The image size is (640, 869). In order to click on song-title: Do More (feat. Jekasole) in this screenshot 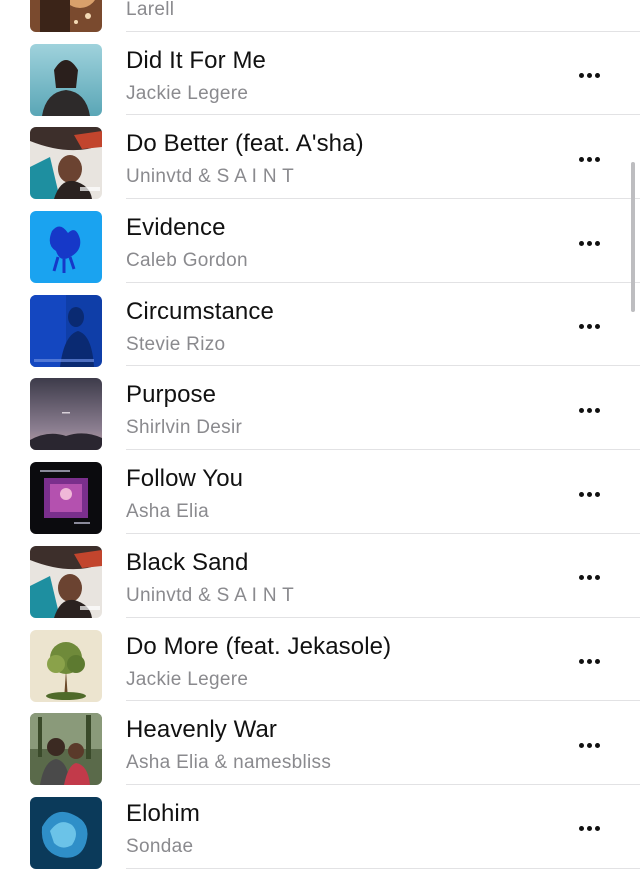, I will do `click(259, 646)`.